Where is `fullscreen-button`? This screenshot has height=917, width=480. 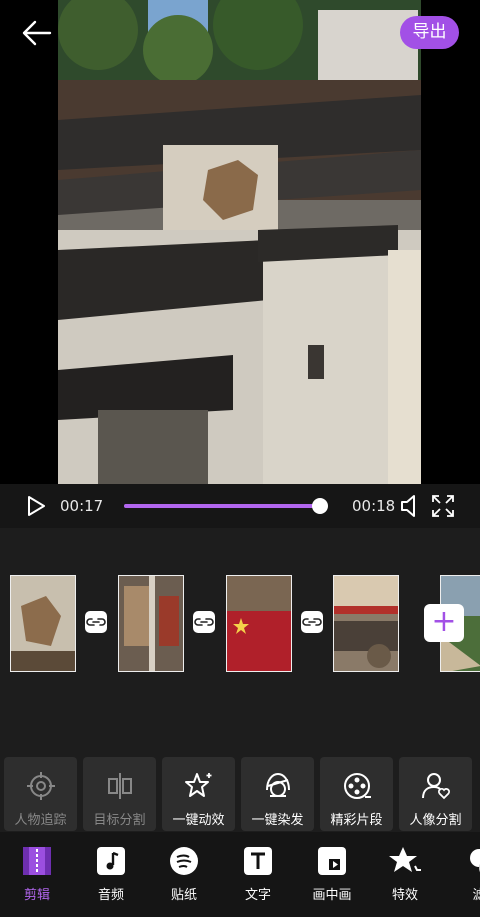 fullscreen-button is located at coordinates (443, 506).